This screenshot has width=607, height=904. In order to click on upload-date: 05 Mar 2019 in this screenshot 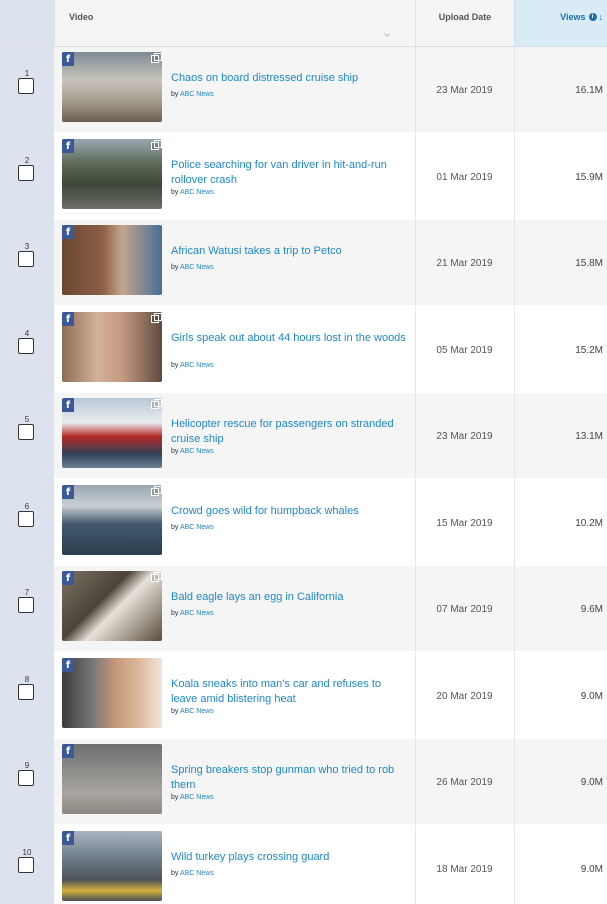, I will do `click(464, 350)`.